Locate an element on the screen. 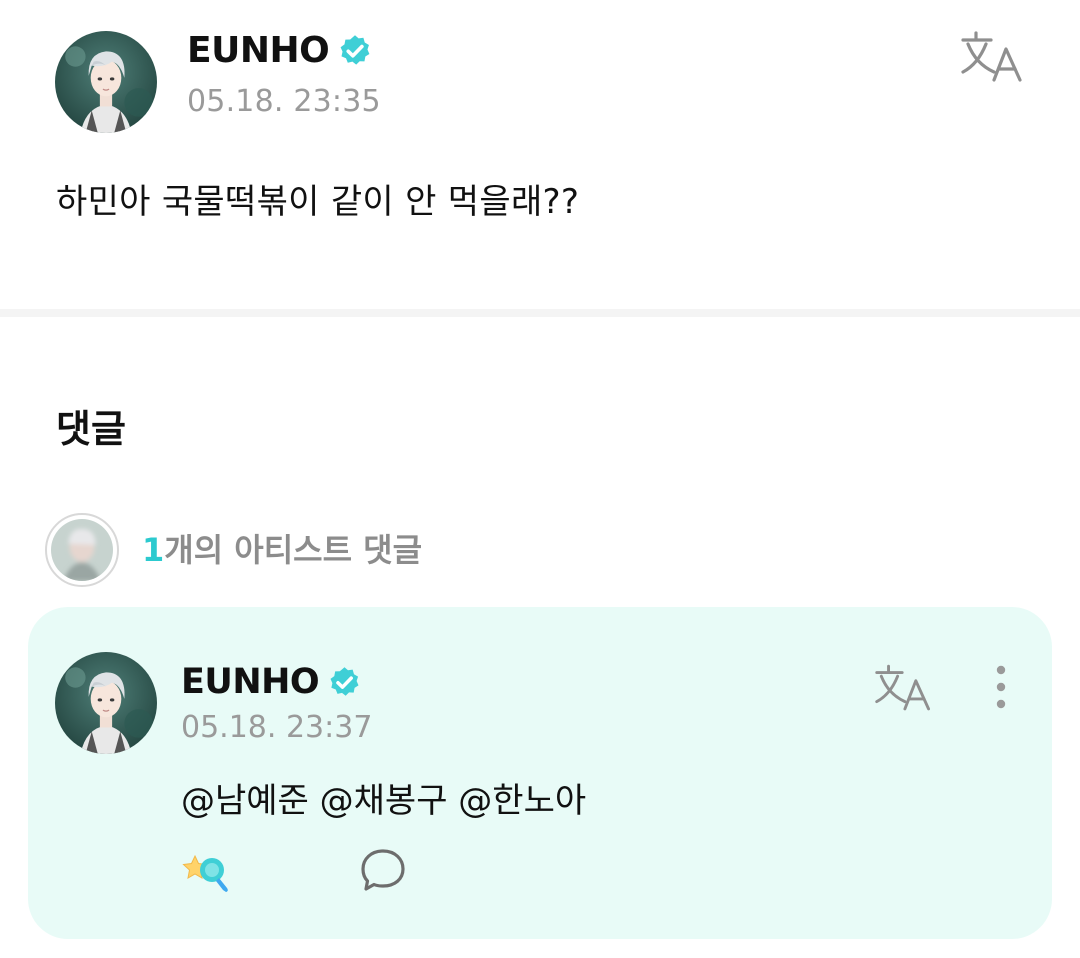 This screenshot has width=1080, height=958. post-timestamp: 05.18. 23:35 is located at coordinates (284, 101).